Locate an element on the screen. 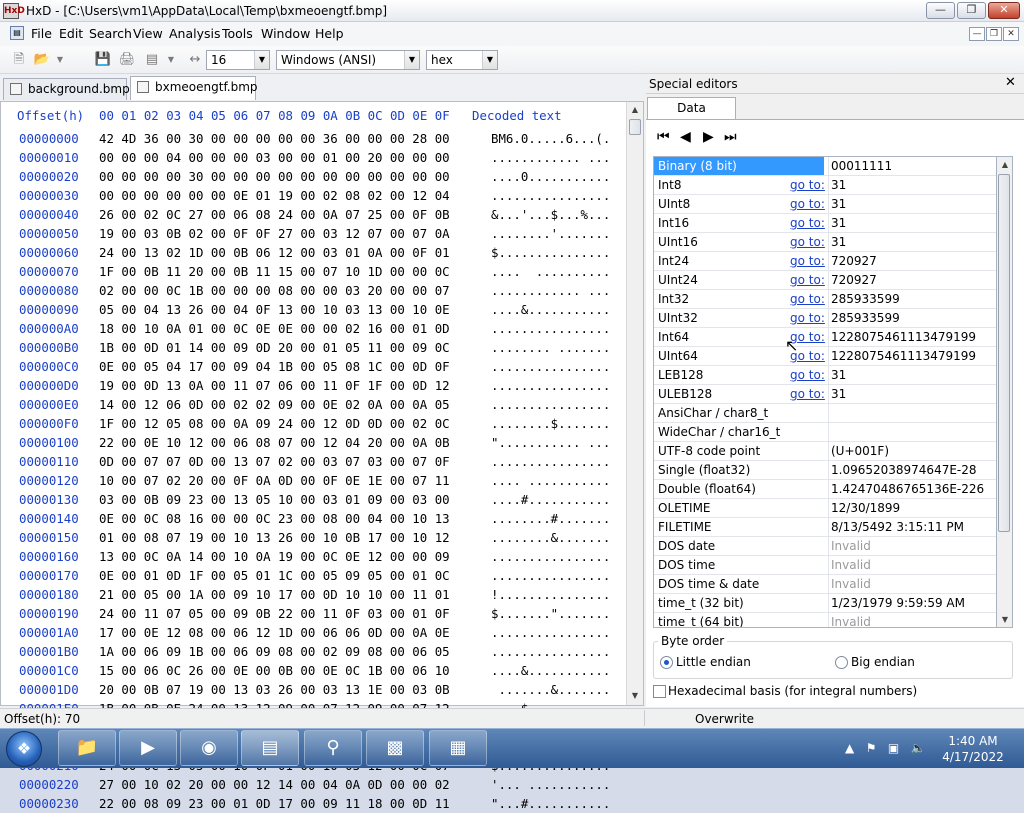 This screenshot has height=813, width=1024. previous-icon: ◀ is located at coordinates (685, 137).